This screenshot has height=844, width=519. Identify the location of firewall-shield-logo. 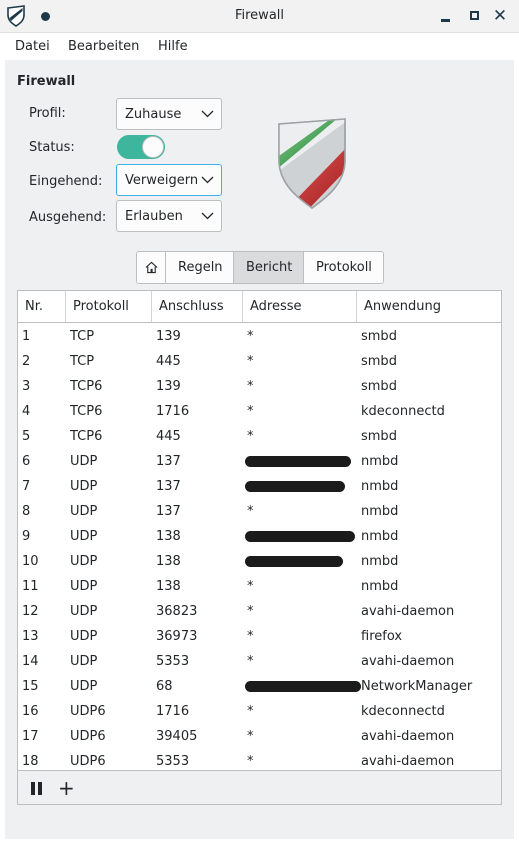
(312, 163).